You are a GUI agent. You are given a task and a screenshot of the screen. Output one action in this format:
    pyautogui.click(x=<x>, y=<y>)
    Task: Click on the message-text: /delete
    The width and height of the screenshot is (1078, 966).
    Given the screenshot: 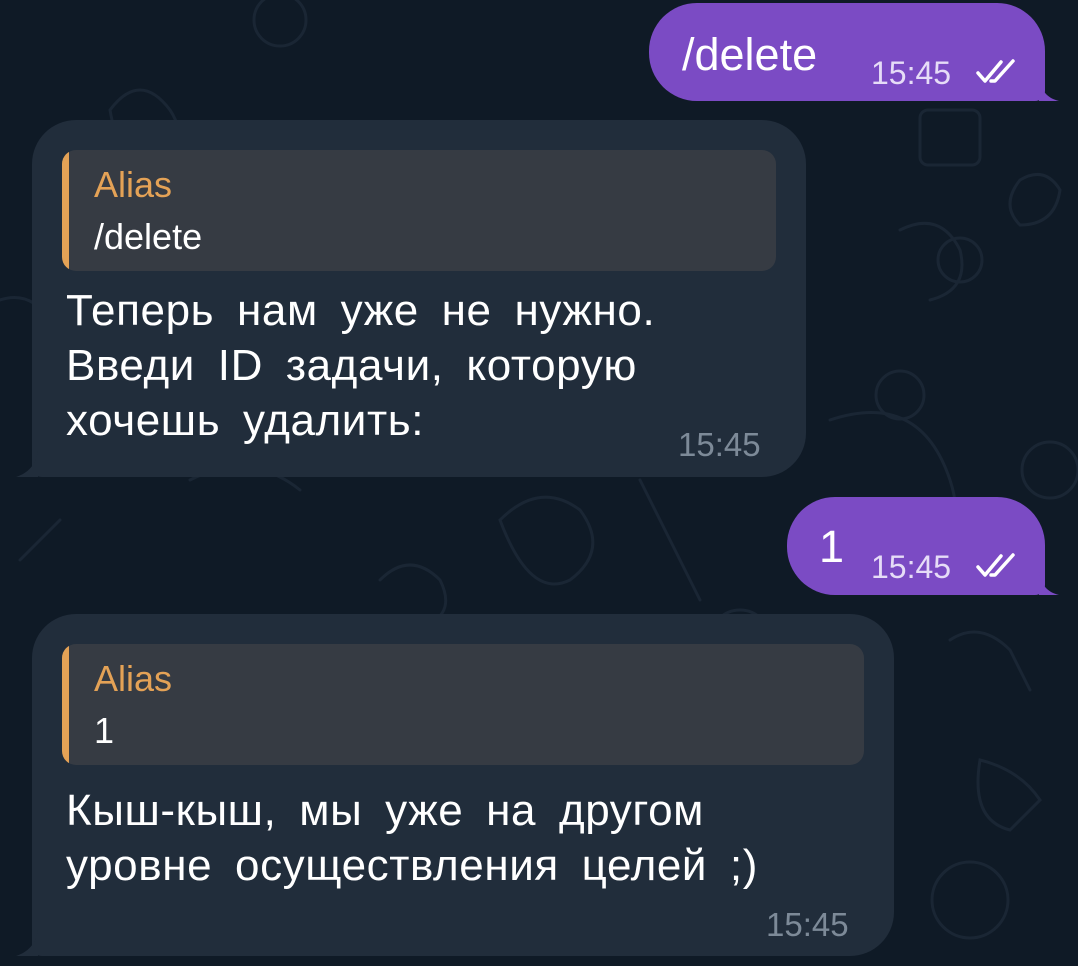 What is the action you would take?
    pyautogui.click(x=750, y=54)
    